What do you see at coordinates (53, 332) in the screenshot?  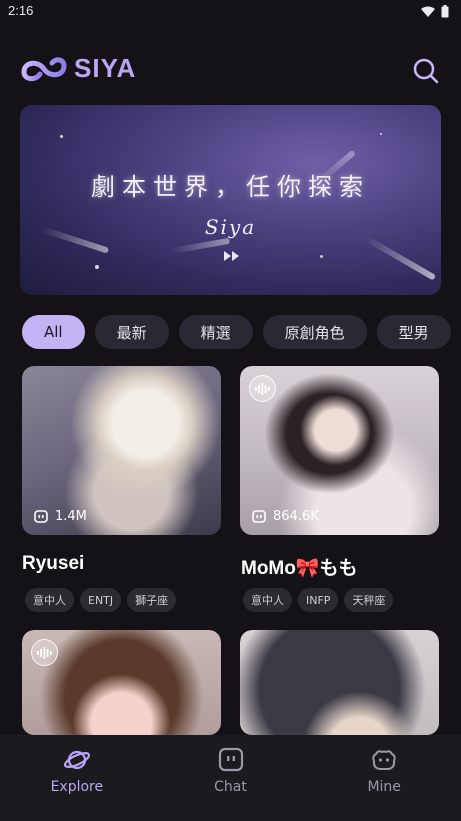 I see `chip-all: All` at bounding box center [53, 332].